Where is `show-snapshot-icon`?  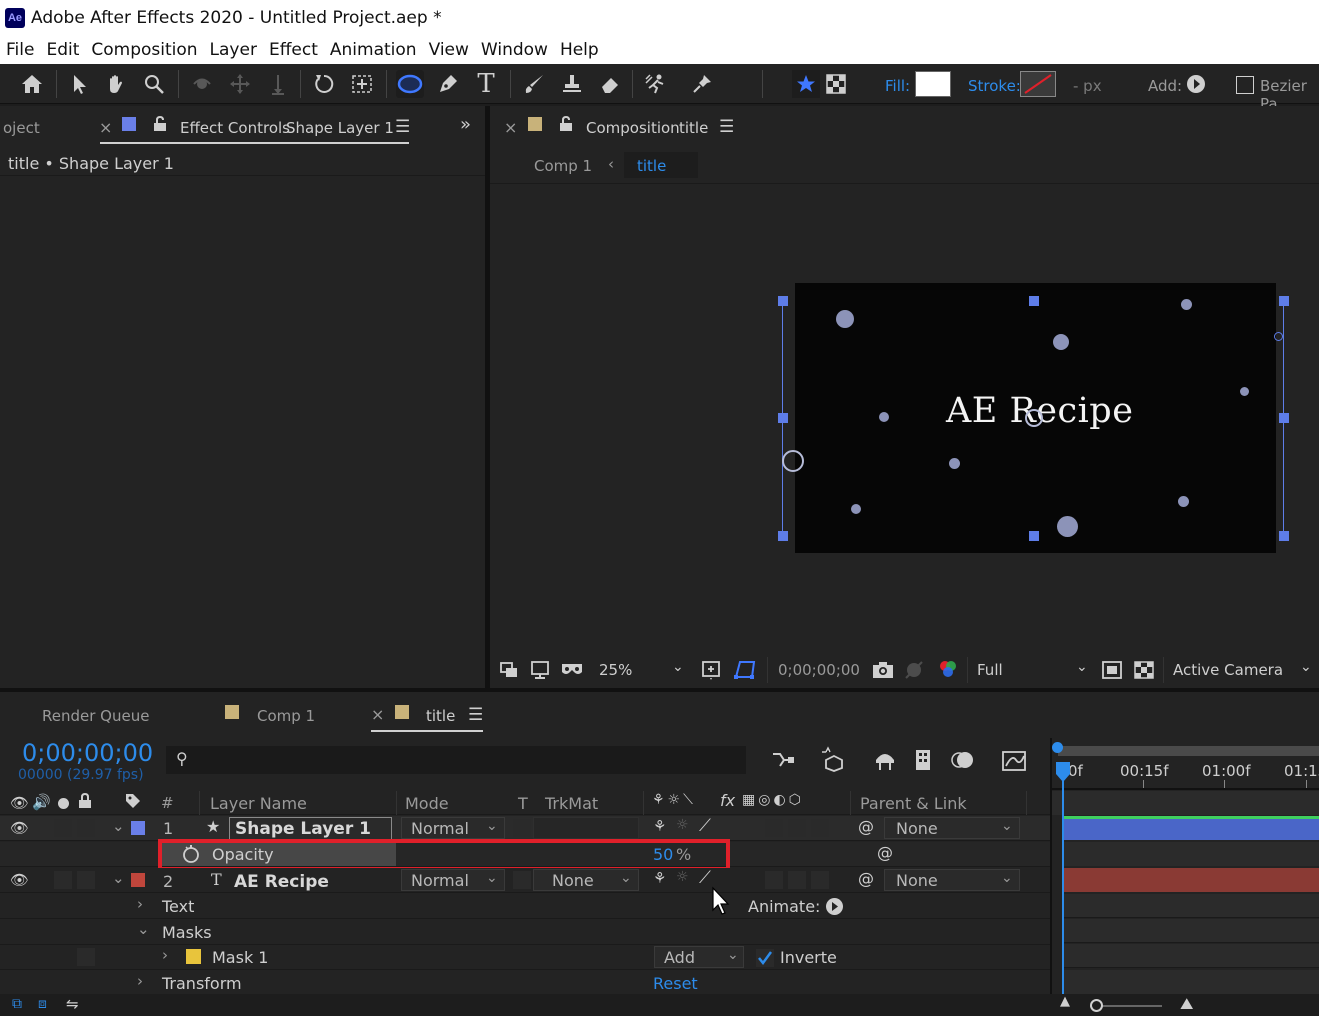 show-snapshot-icon is located at coordinates (914, 670).